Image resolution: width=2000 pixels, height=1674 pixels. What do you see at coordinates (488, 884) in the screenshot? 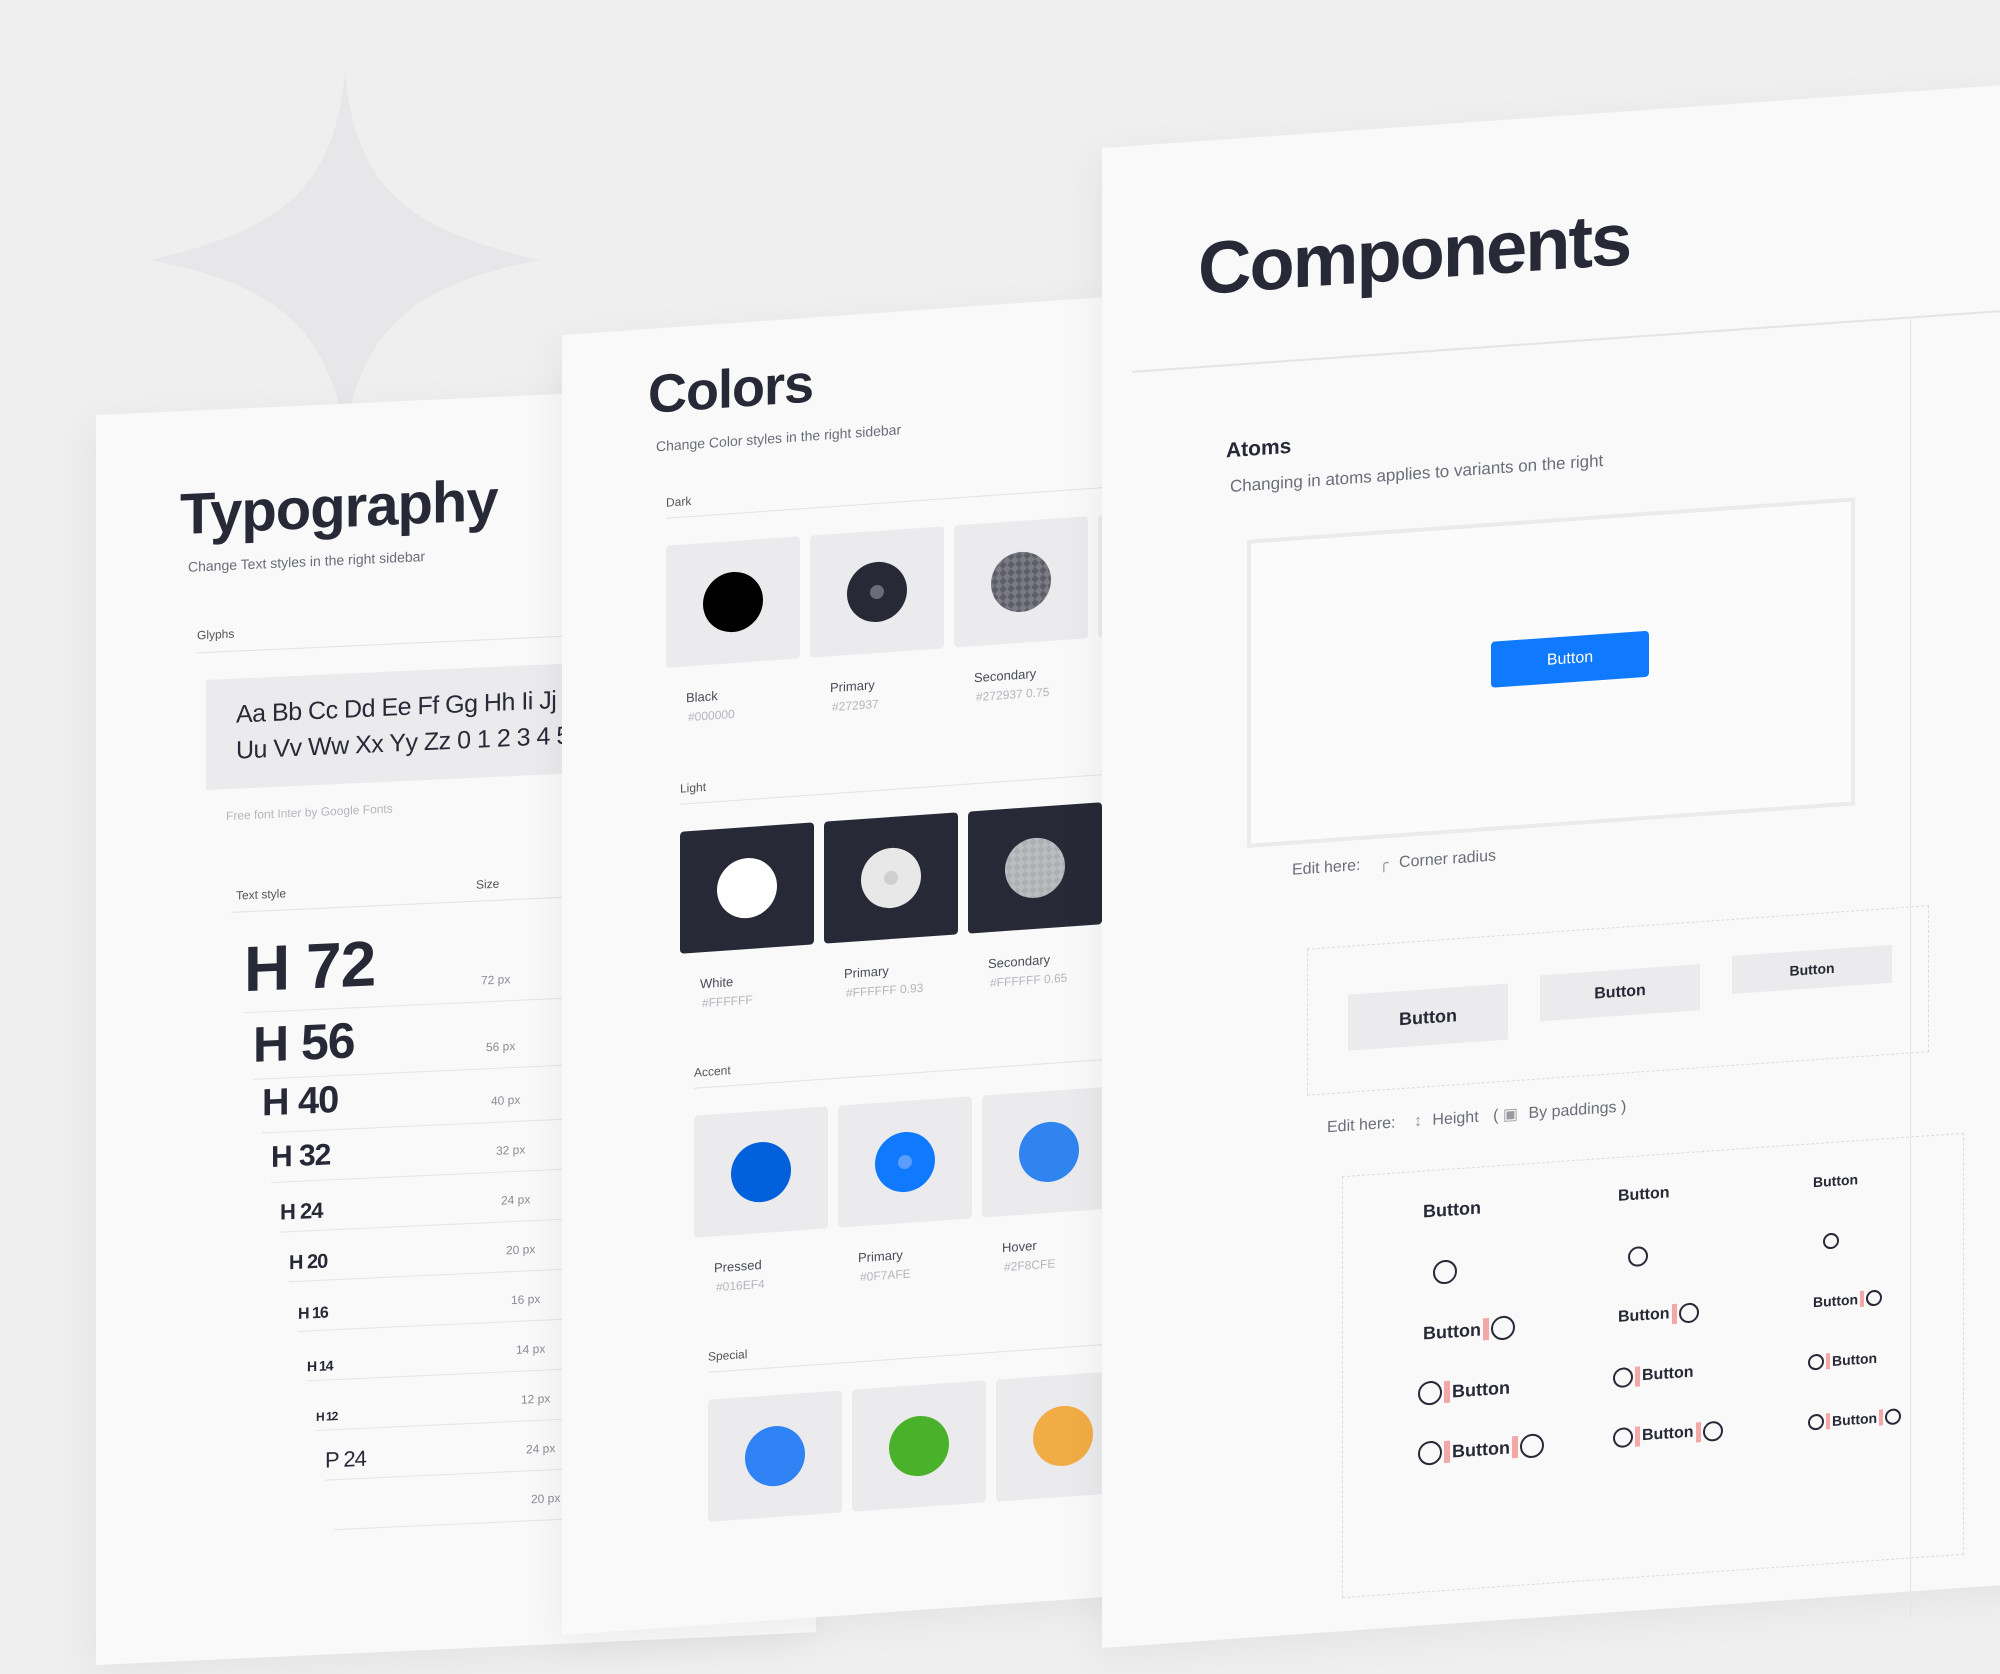
I see `header-size: Size` at bounding box center [488, 884].